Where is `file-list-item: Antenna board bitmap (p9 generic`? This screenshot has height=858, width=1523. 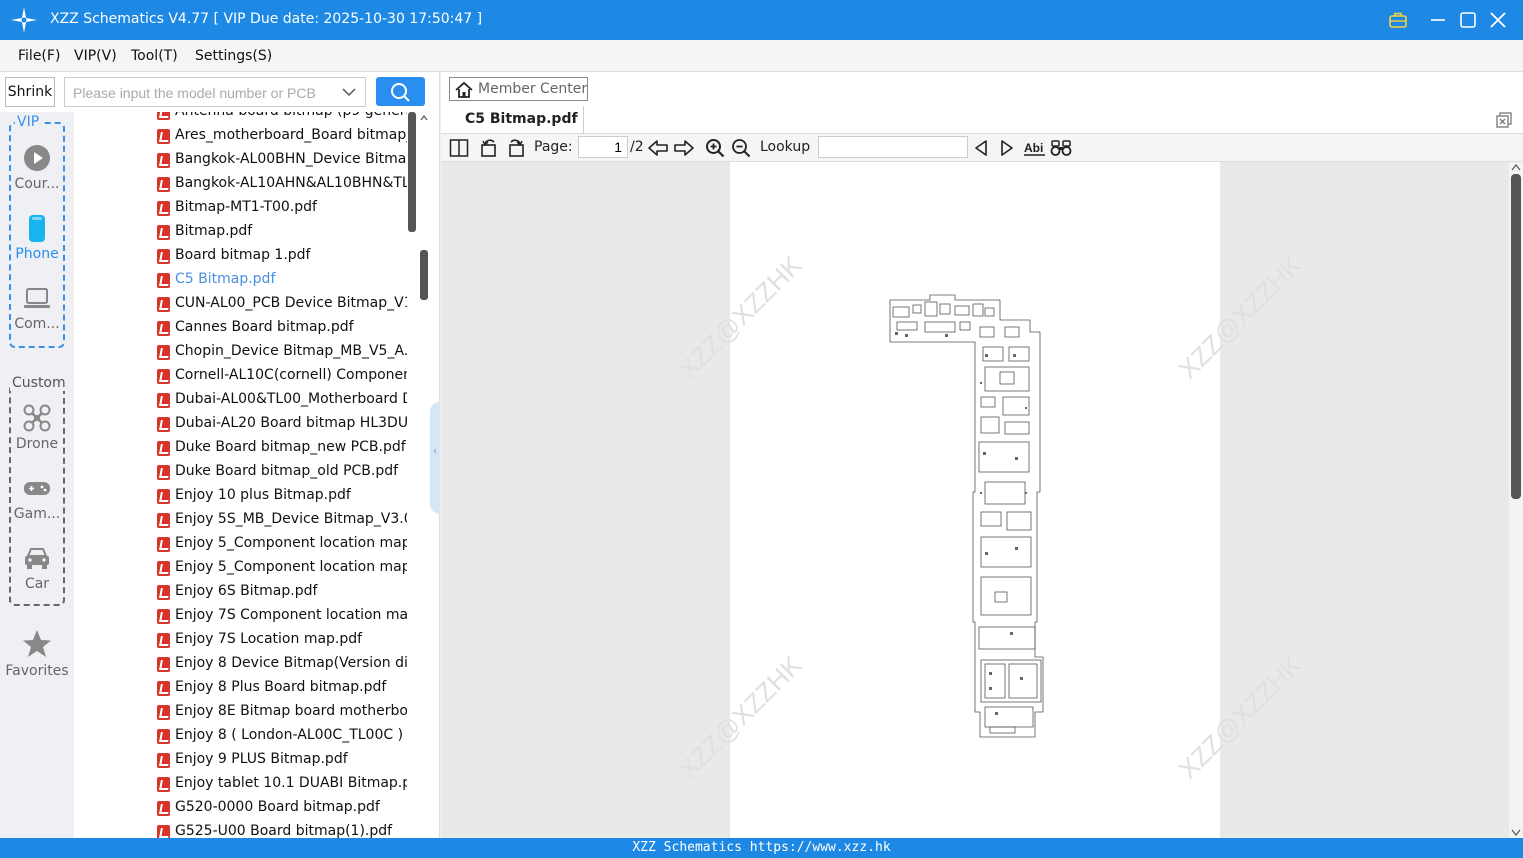 file-list-item: Antenna board bitmap (p9 generic is located at coordinates (281, 118).